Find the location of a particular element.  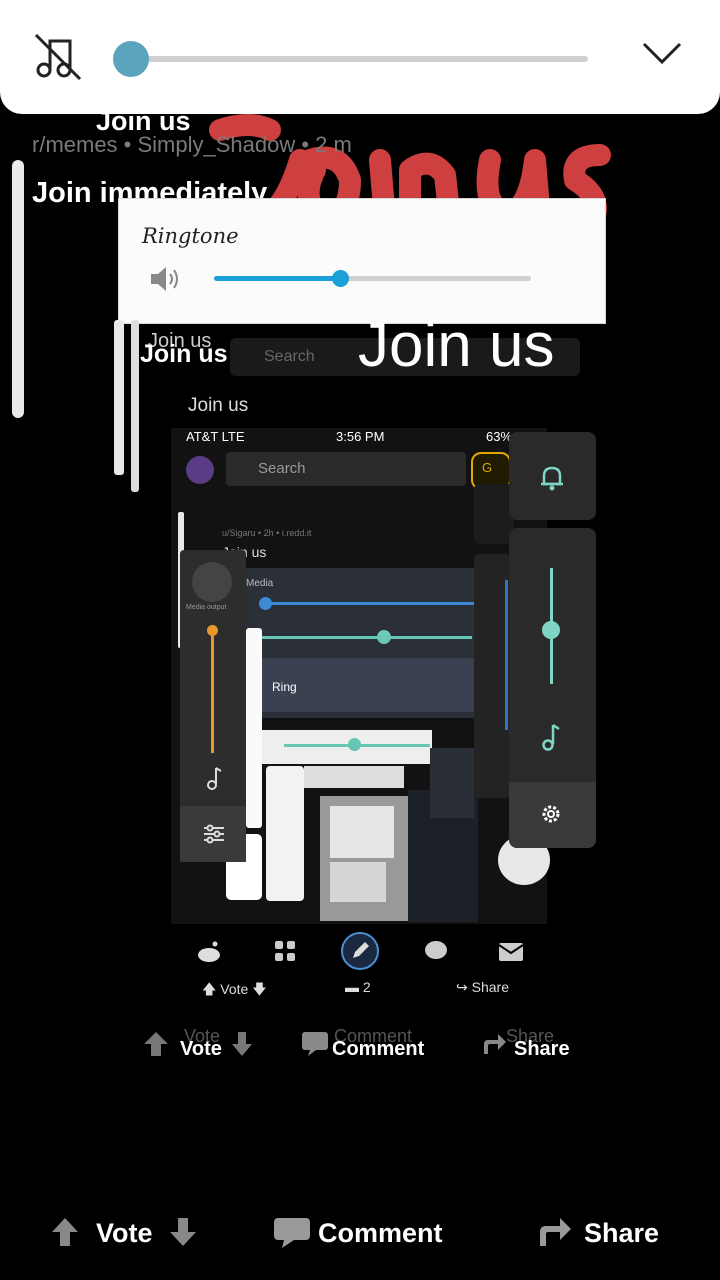

create-post-icon is located at coordinates (360, 951).